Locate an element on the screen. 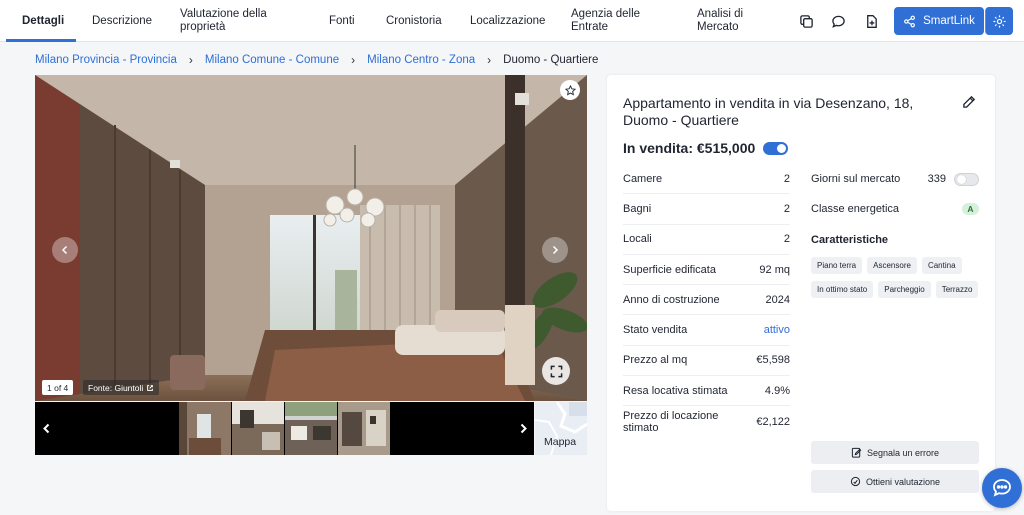  days-on-market-row: Giorni sul mercato 339 is located at coordinates (895, 179).